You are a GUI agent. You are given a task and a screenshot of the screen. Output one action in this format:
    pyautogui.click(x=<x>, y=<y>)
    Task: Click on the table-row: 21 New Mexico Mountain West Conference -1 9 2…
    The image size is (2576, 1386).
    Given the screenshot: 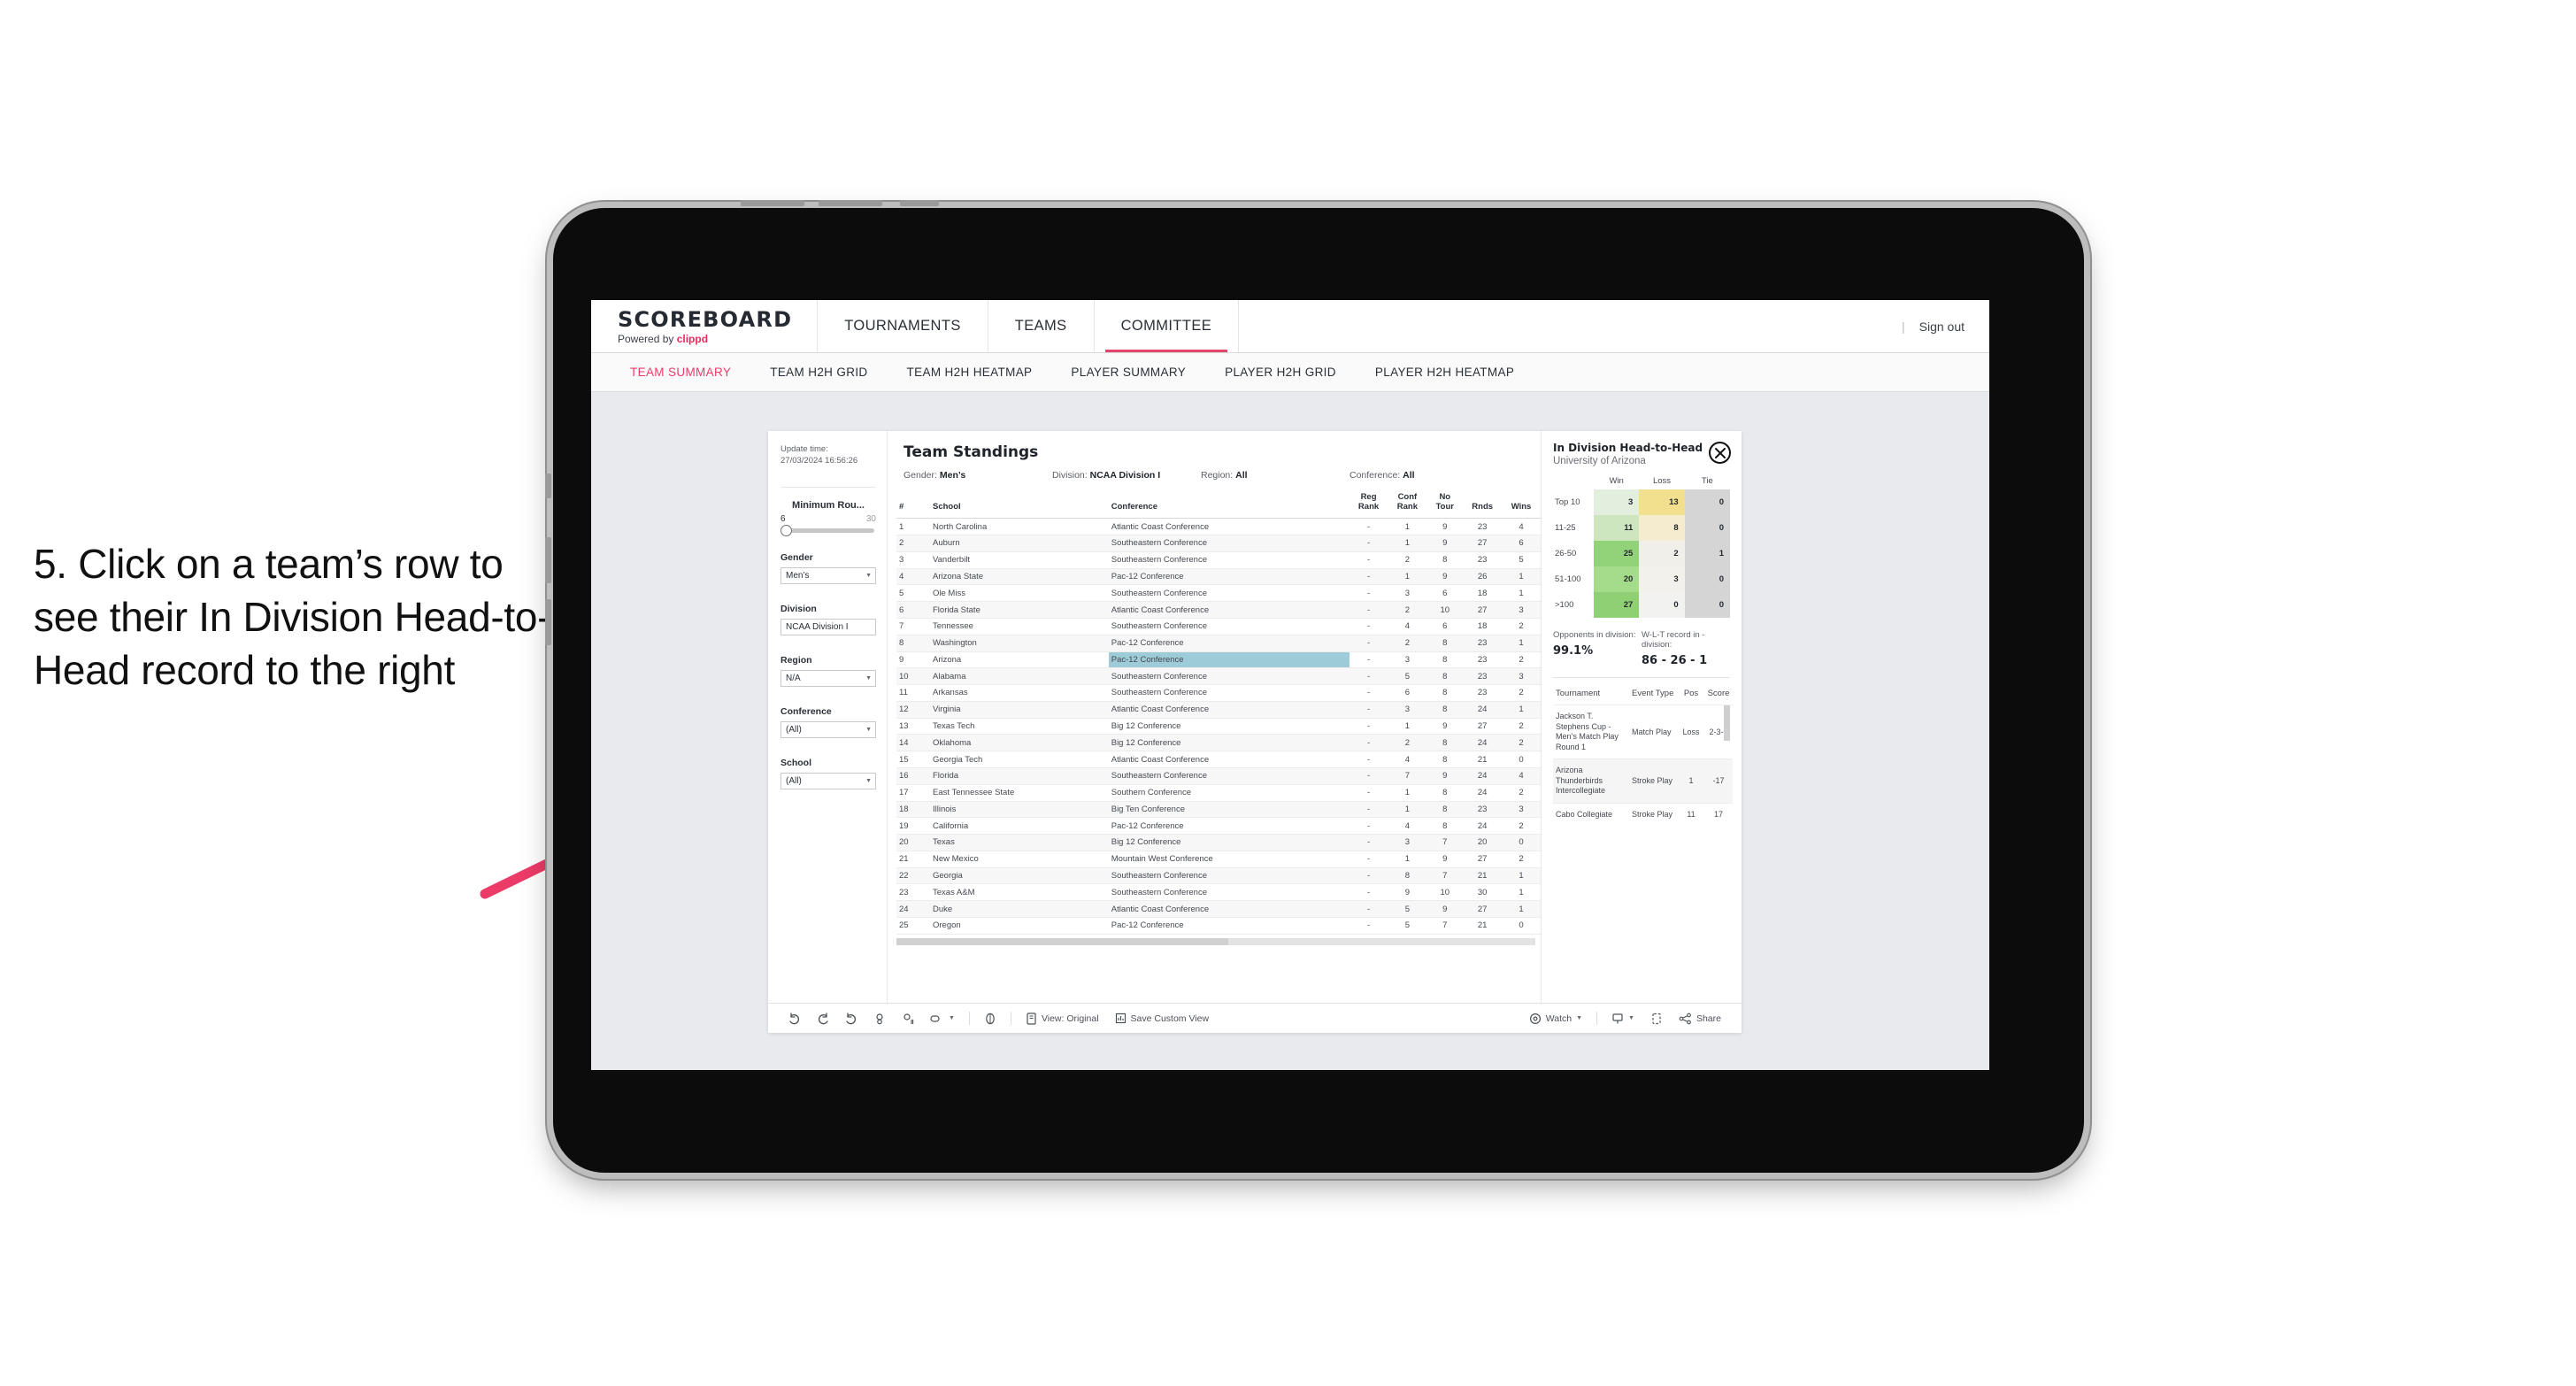 What is the action you would take?
    pyautogui.click(x=1218, y=860)
    